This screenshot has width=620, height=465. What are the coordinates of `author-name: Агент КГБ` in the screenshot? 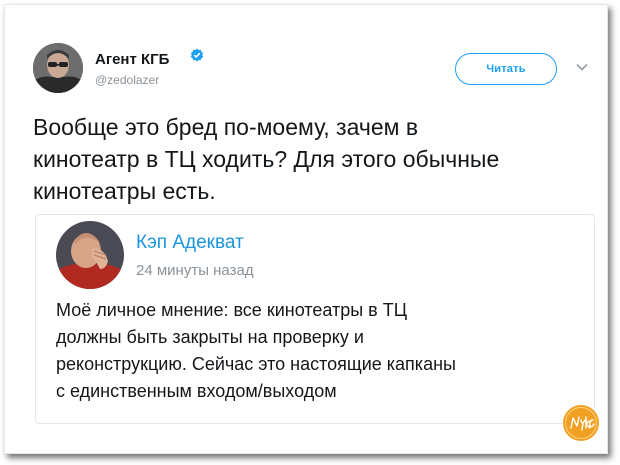 It's located at (132, 59).